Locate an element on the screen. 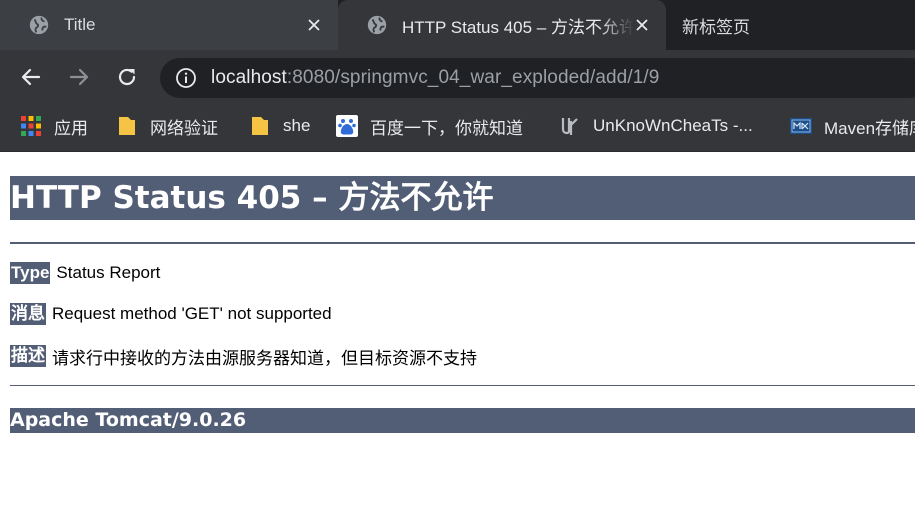 This screenshot has width=915, height=530. tab-new-tab: 新标签页 is located at coordinates (790, 25).